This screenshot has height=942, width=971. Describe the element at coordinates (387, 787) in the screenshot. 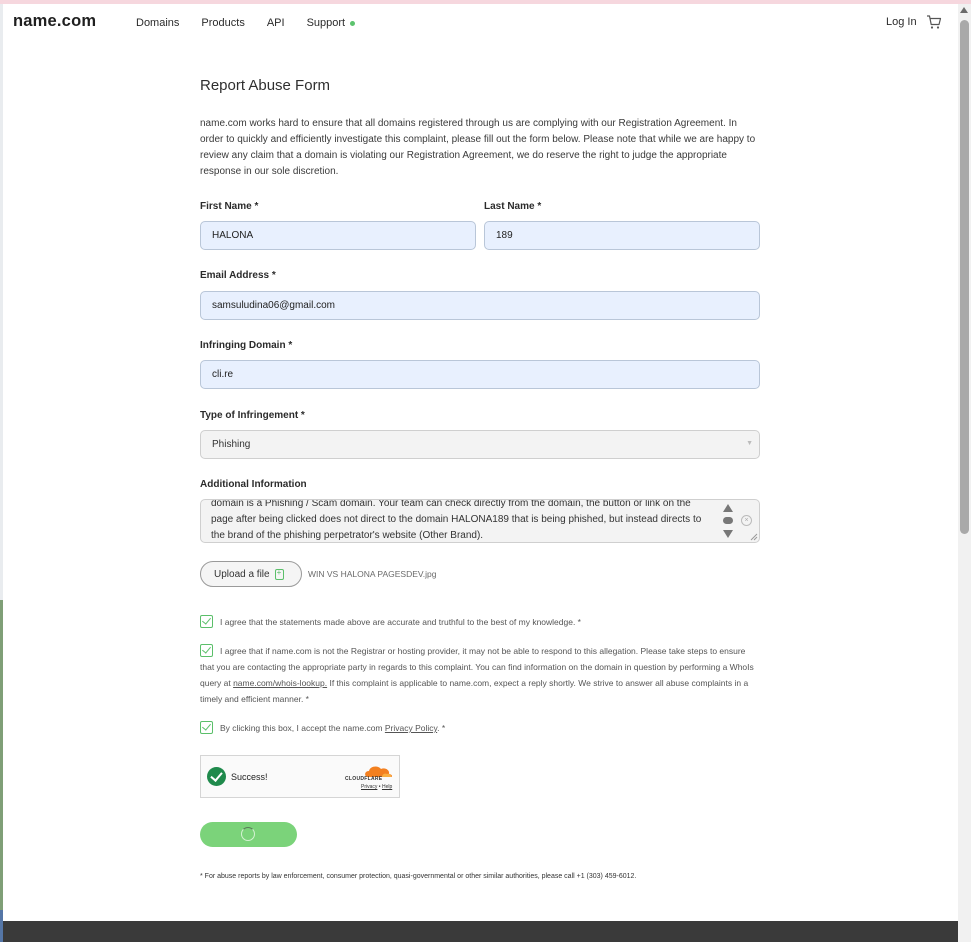

I see `cf-help-link: Help` at that location.